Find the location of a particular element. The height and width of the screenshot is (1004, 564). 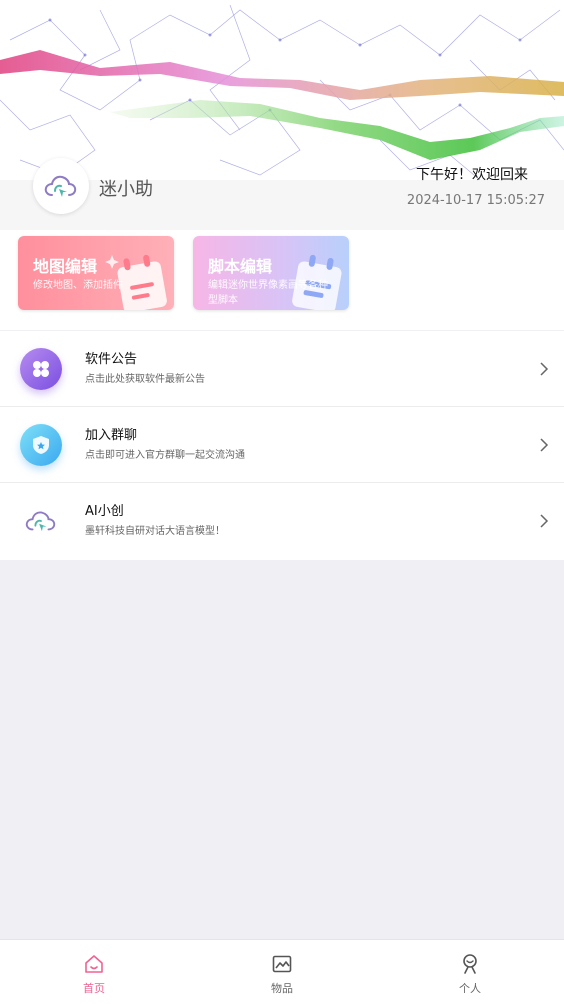

card-subtitle: 编辑迷你世界像素画等各种型脚本 is located at coordinates (268, 293).